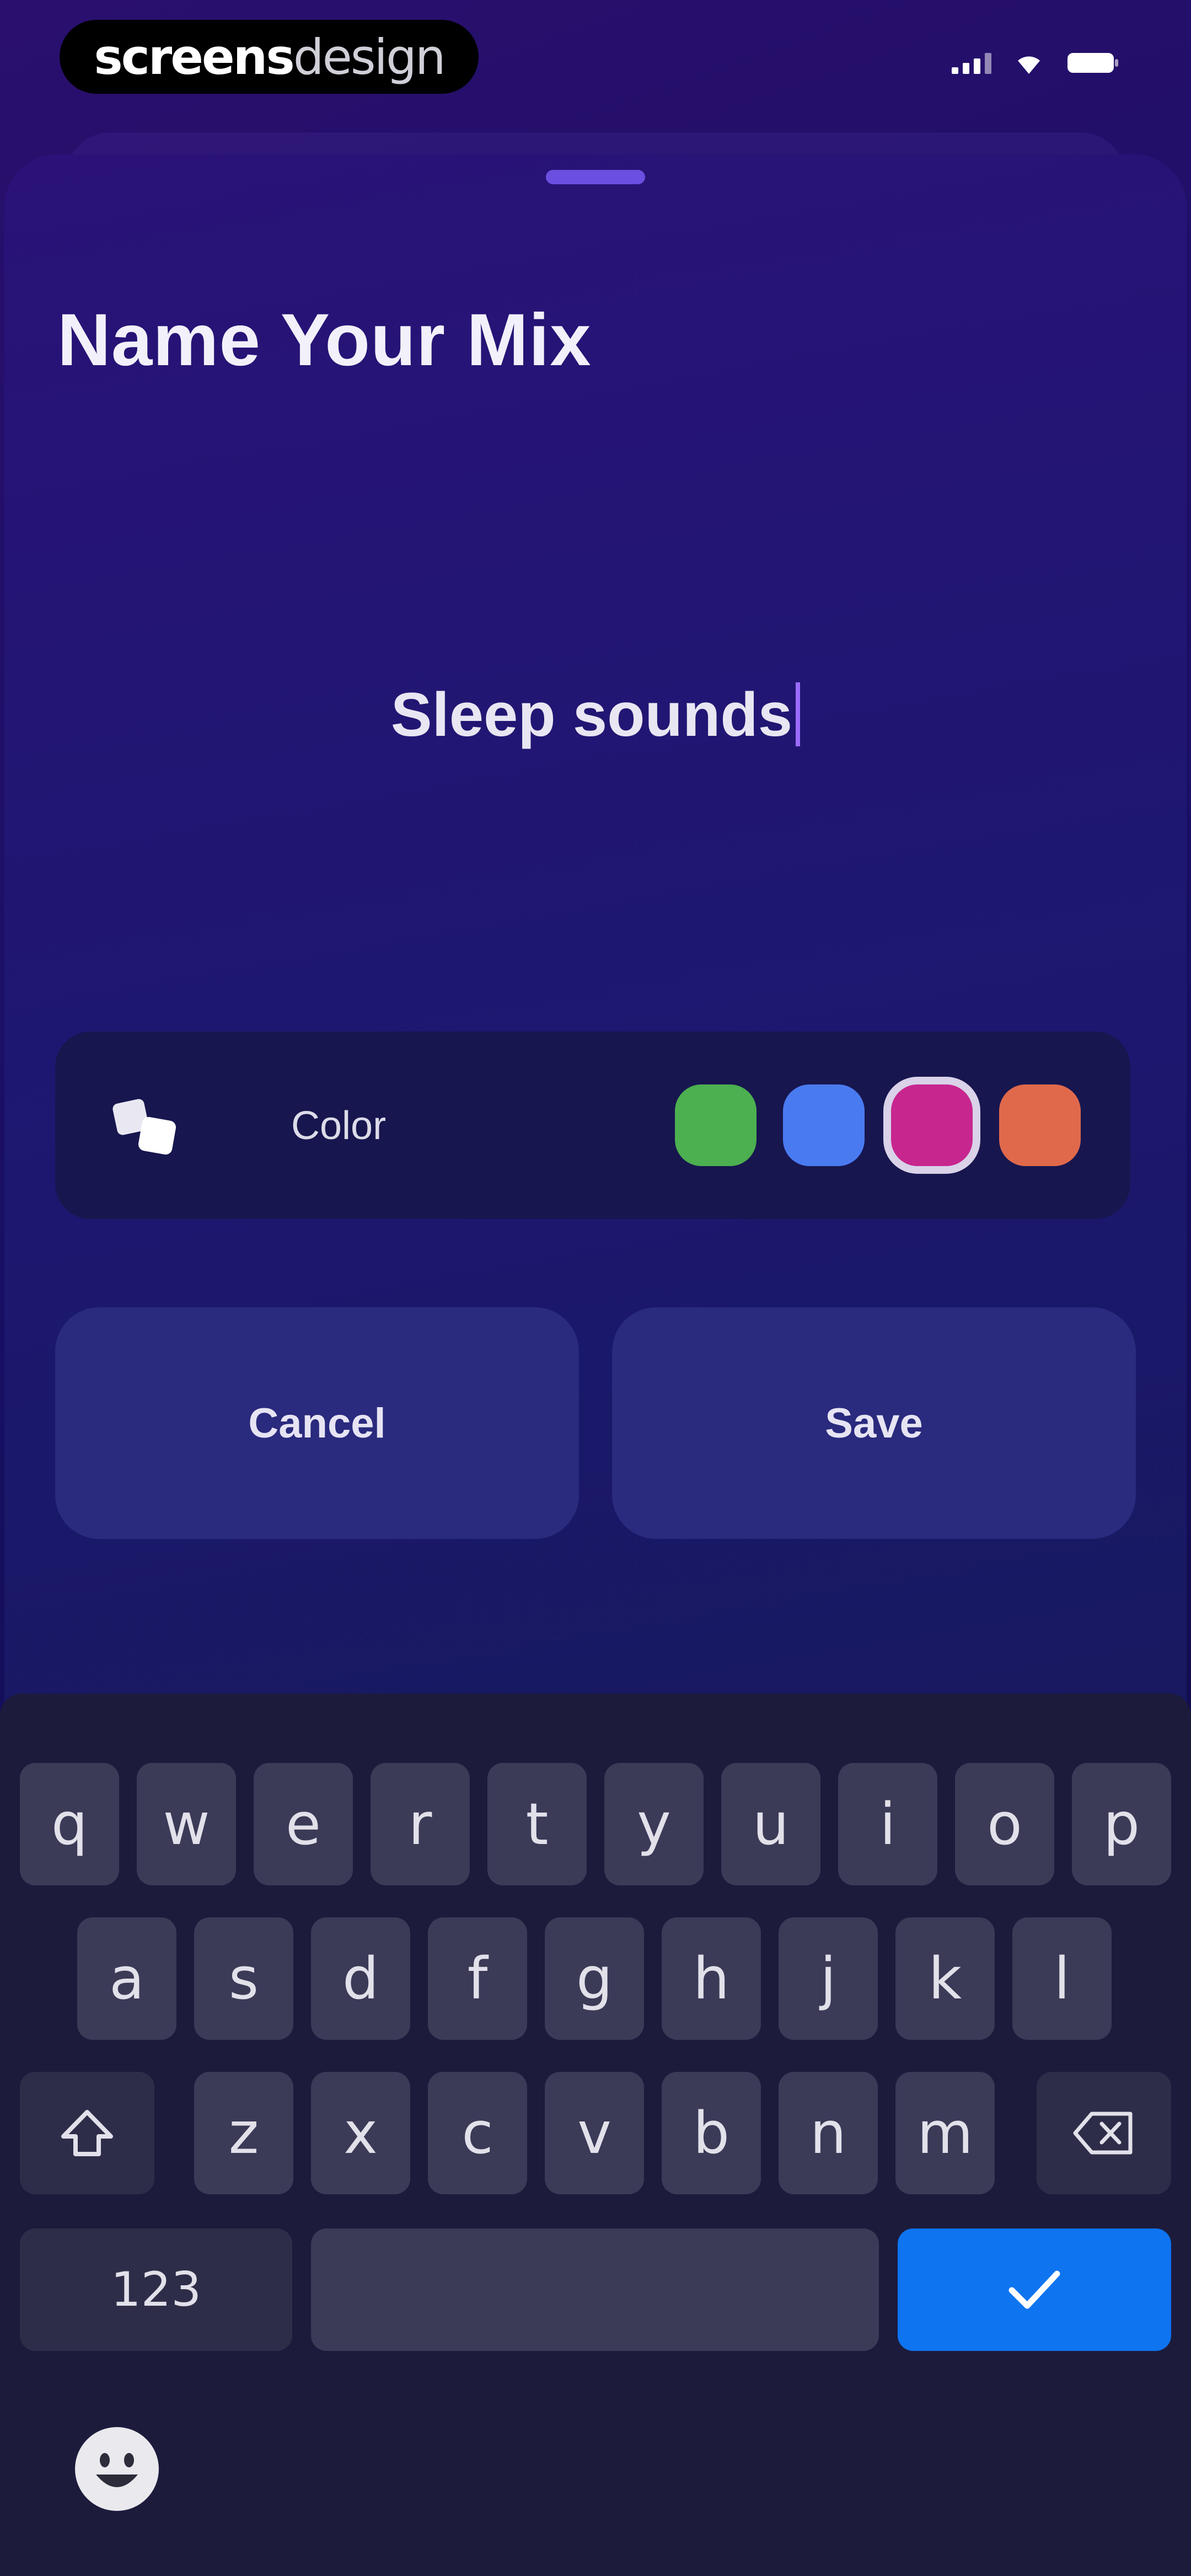 This screenshot has width=1191, height=2576. I want to click on key-c: c, so click(478, 2133).